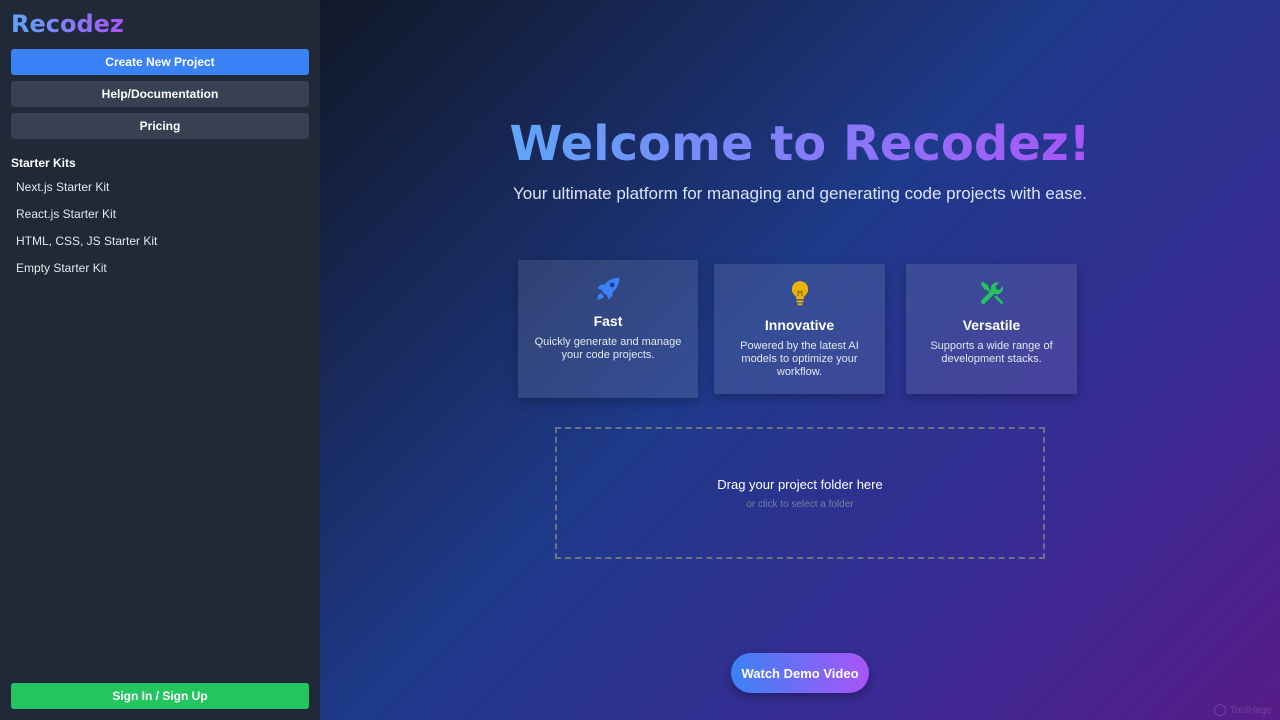 The width and height of the screenshot is (1280, 720). Describe the element at coordinates (67, 24) in the screenshot. I see `app-logo: Recodez` at that location.